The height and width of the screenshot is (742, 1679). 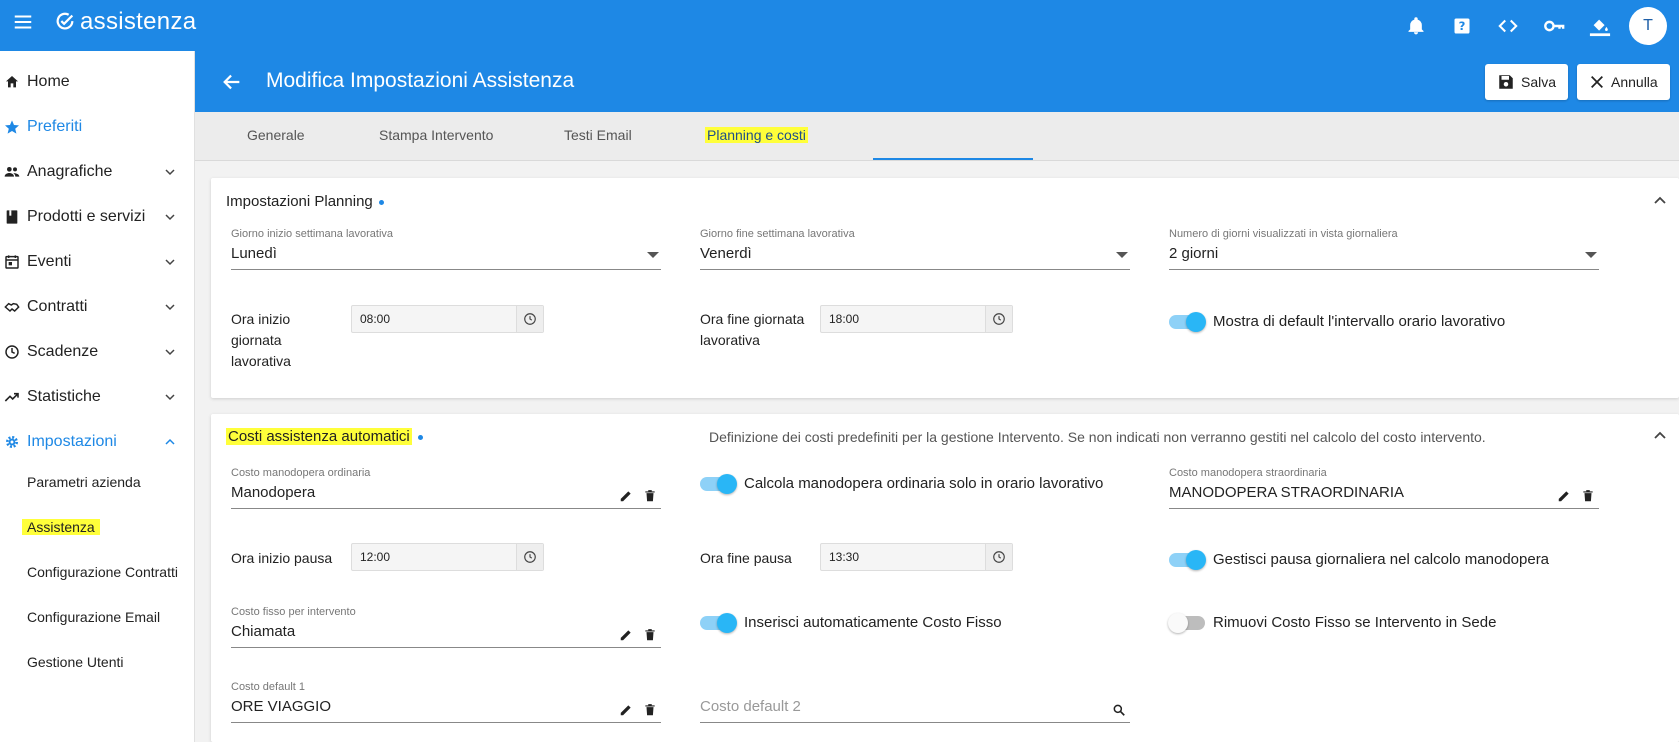 I want to click on tab-testi-email: Testi Email, so click(x=598, y=135).